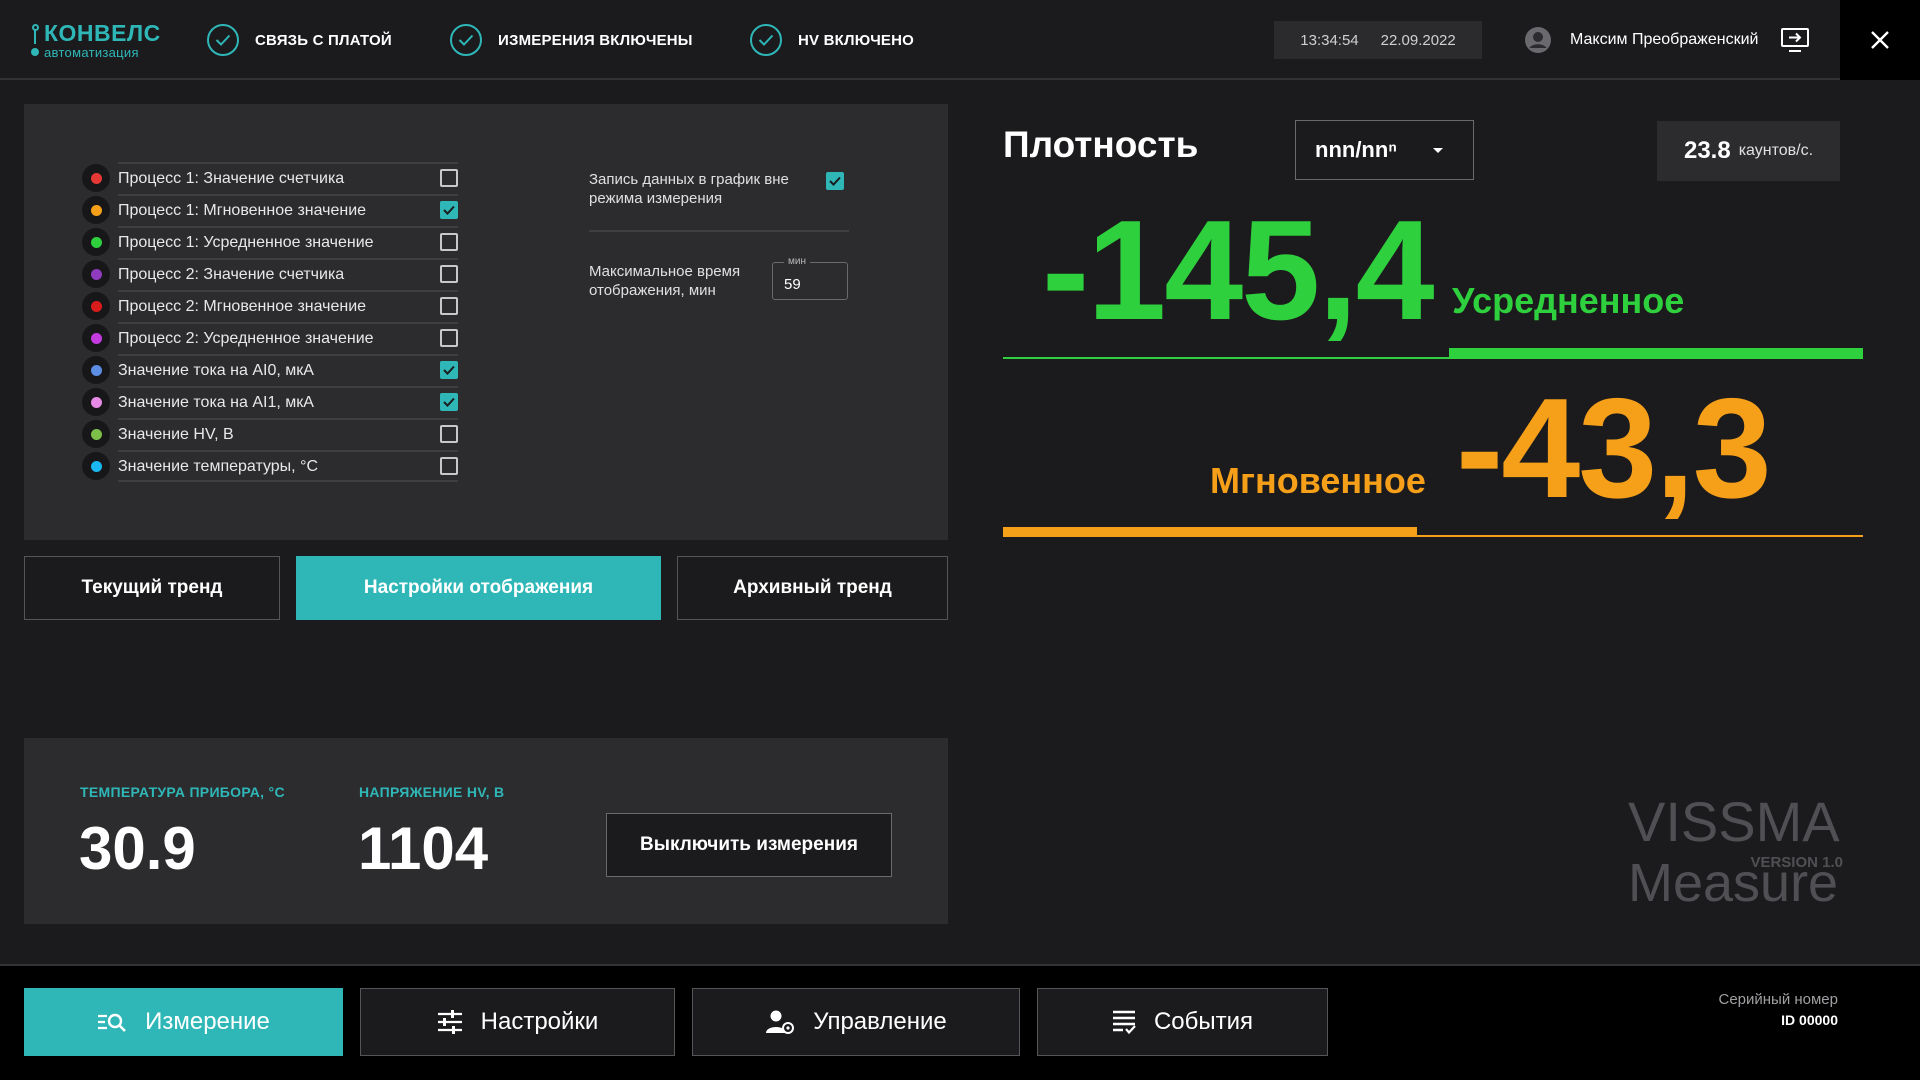  I want to click on channel-row: Значение тока на AI0, мкА, so click(270, 370).